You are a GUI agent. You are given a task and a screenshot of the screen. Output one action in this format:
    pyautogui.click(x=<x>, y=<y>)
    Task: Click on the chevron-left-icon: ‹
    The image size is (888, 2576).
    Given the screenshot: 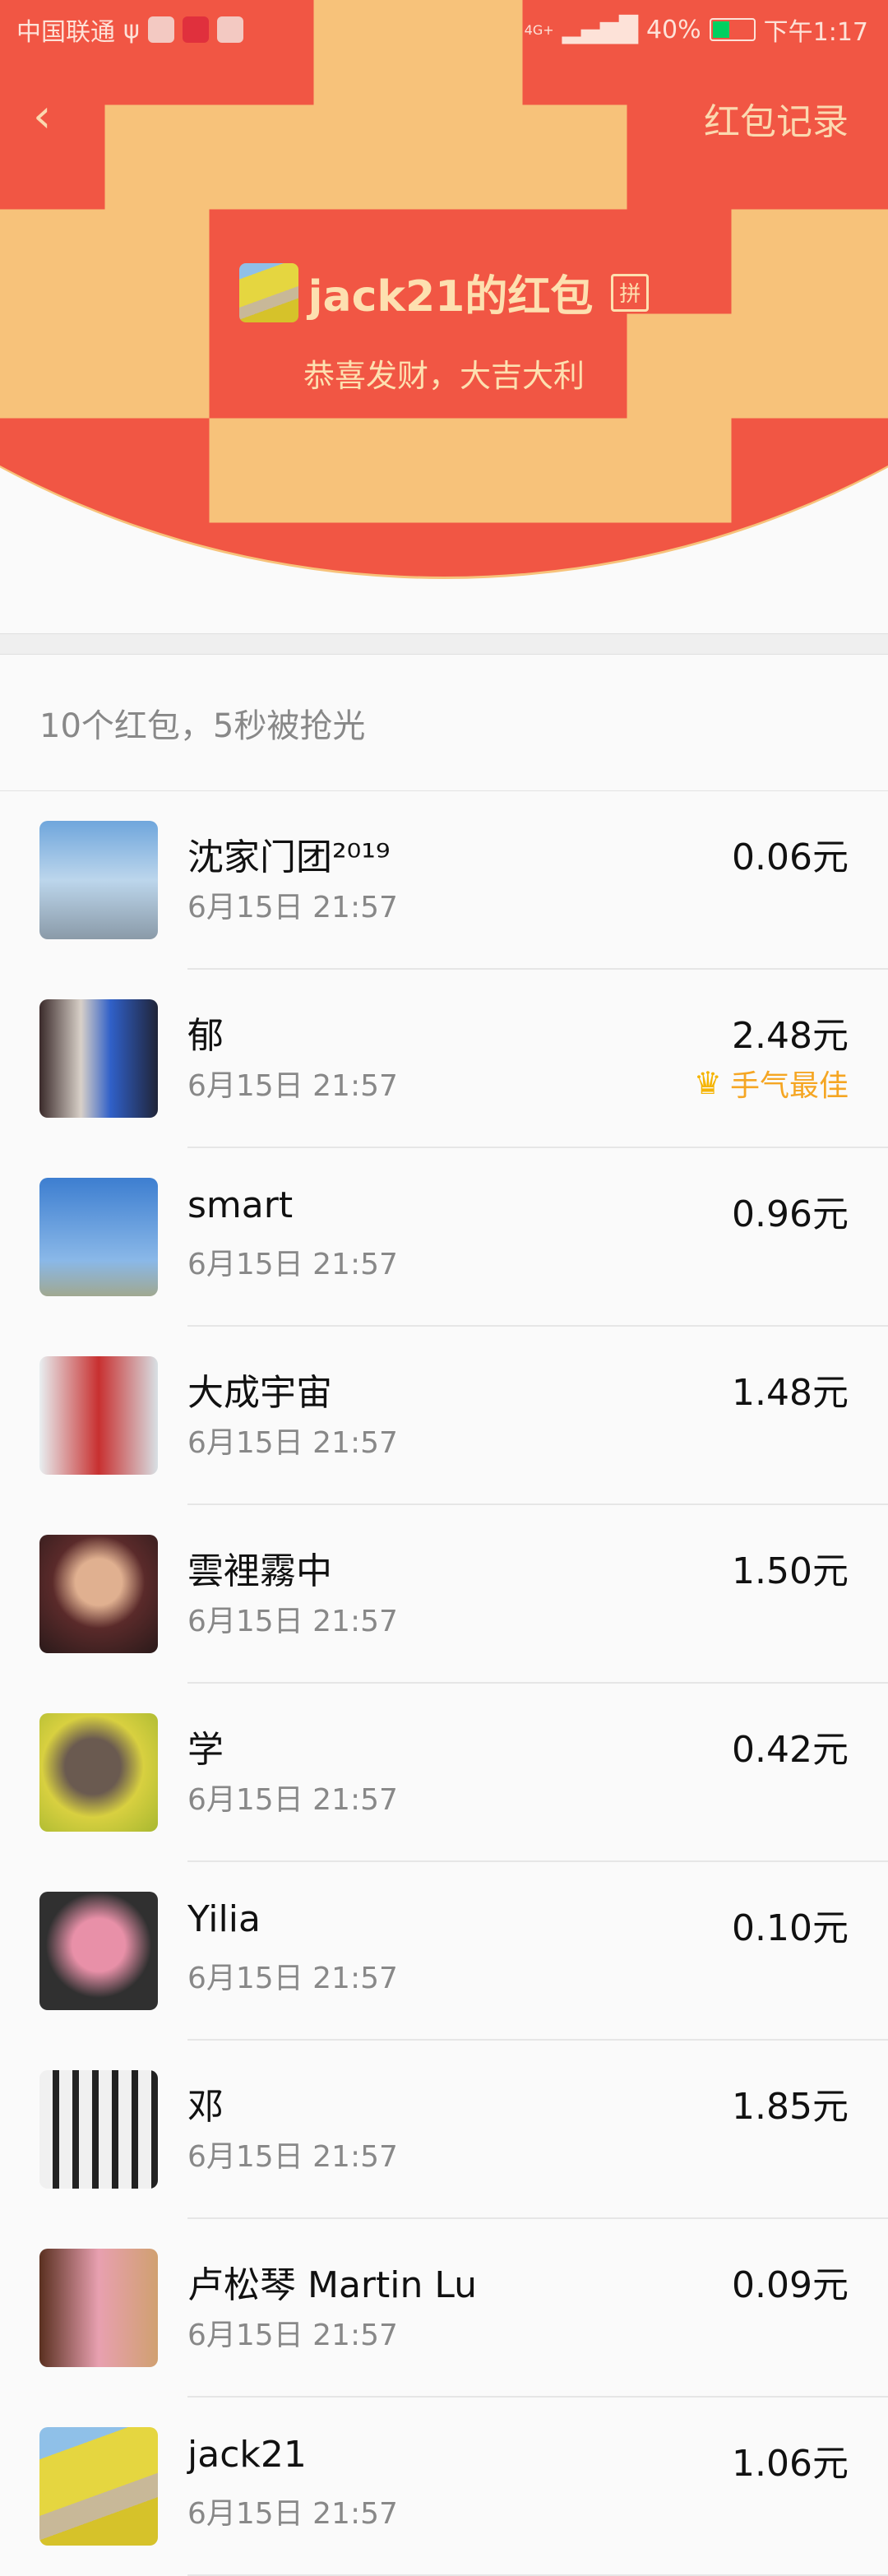 What is the action you would take?
    pyautogui.click(x=42, y=117)
    